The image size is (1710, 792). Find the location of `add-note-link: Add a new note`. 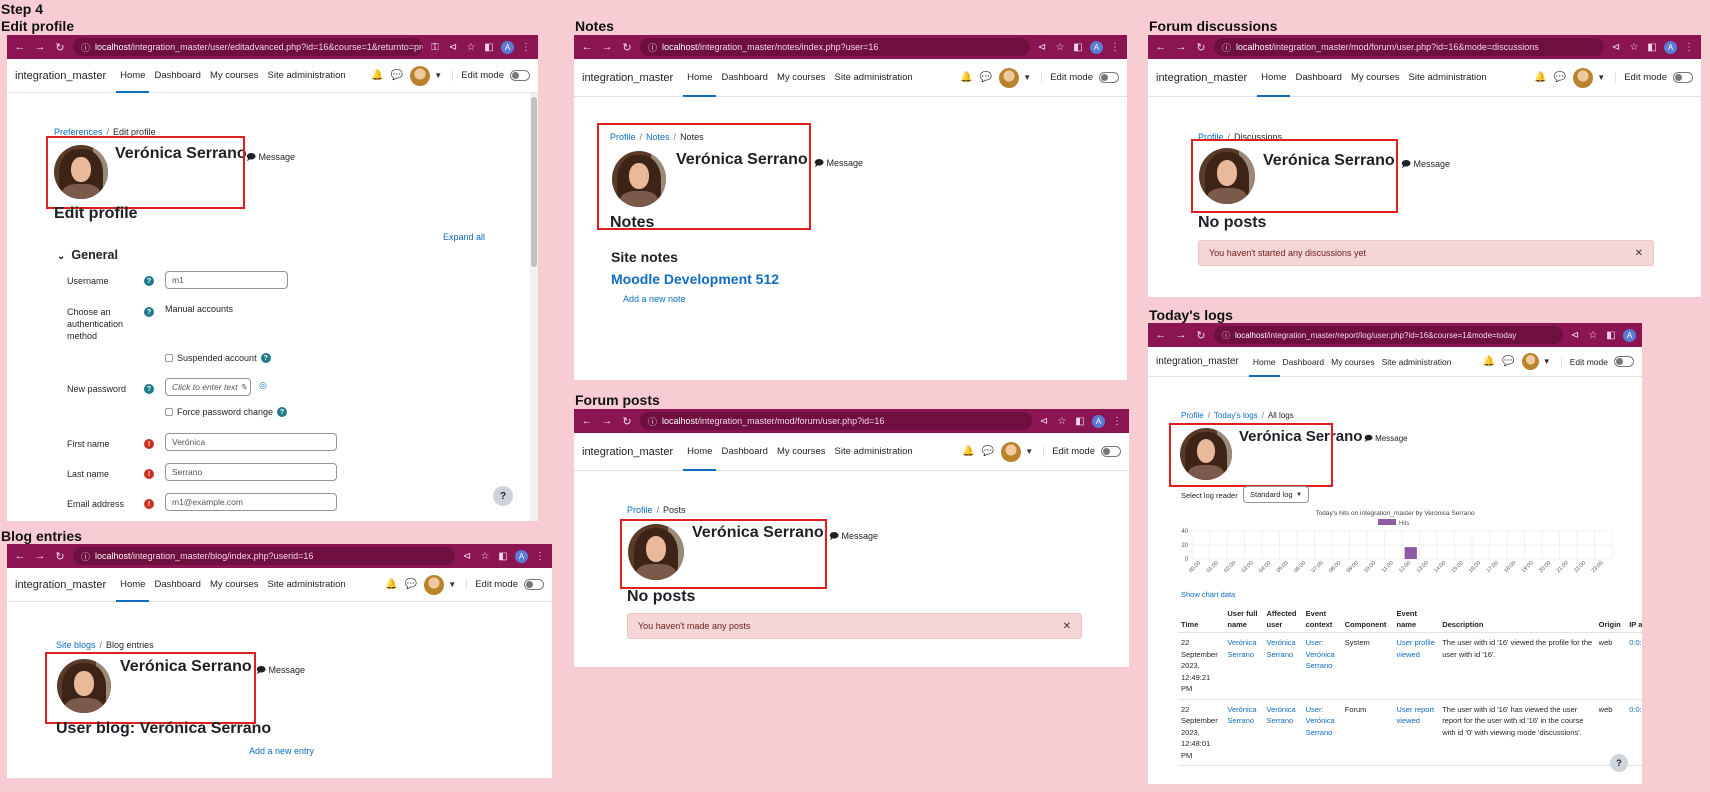

add-note-link: Add a new note is located at coordinates (654, 299).